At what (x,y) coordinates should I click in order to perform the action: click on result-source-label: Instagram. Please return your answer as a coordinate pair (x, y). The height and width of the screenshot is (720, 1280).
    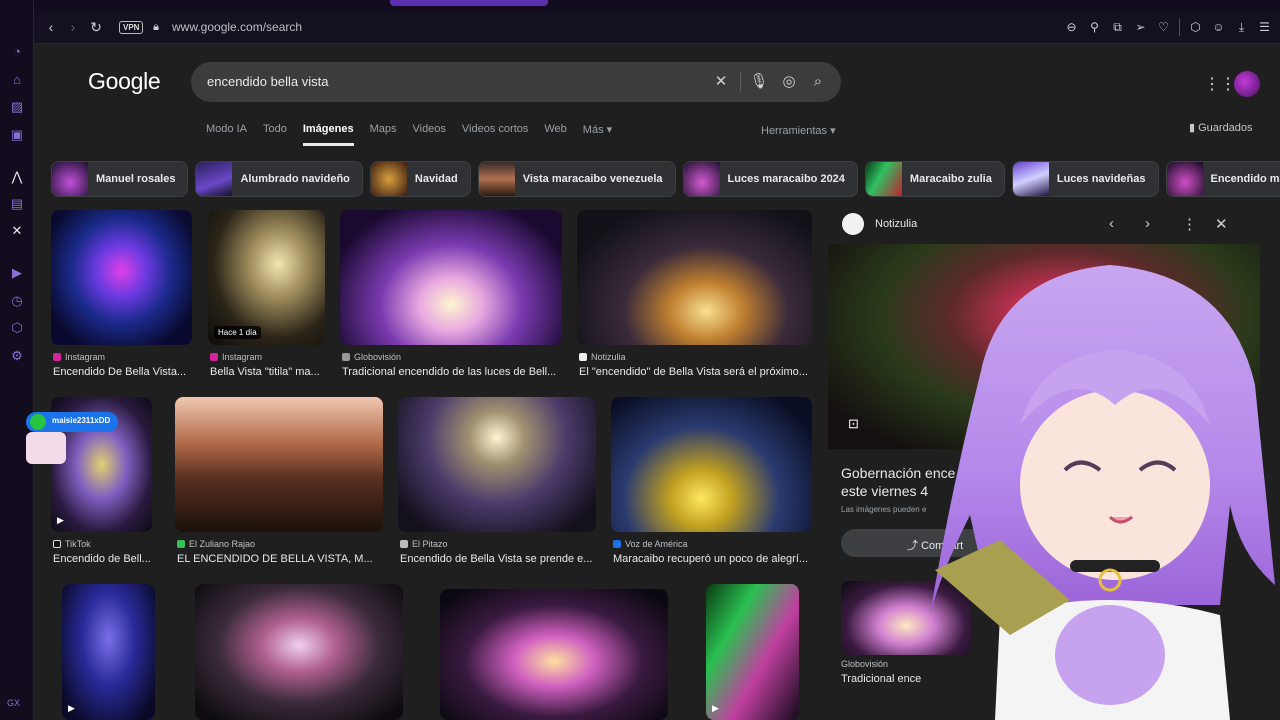
    Looking at the image, I should click on (85, 357).